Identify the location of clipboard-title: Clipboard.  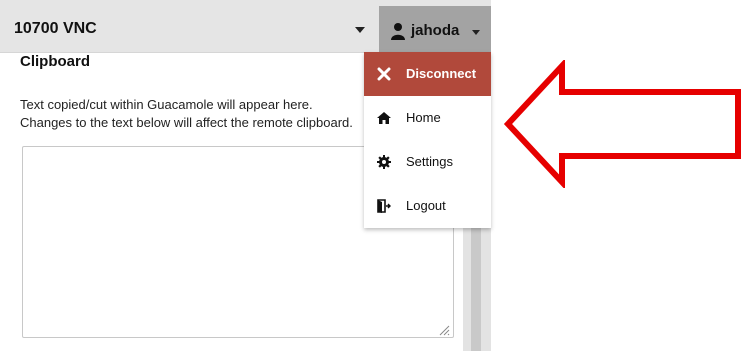
(55, 61).